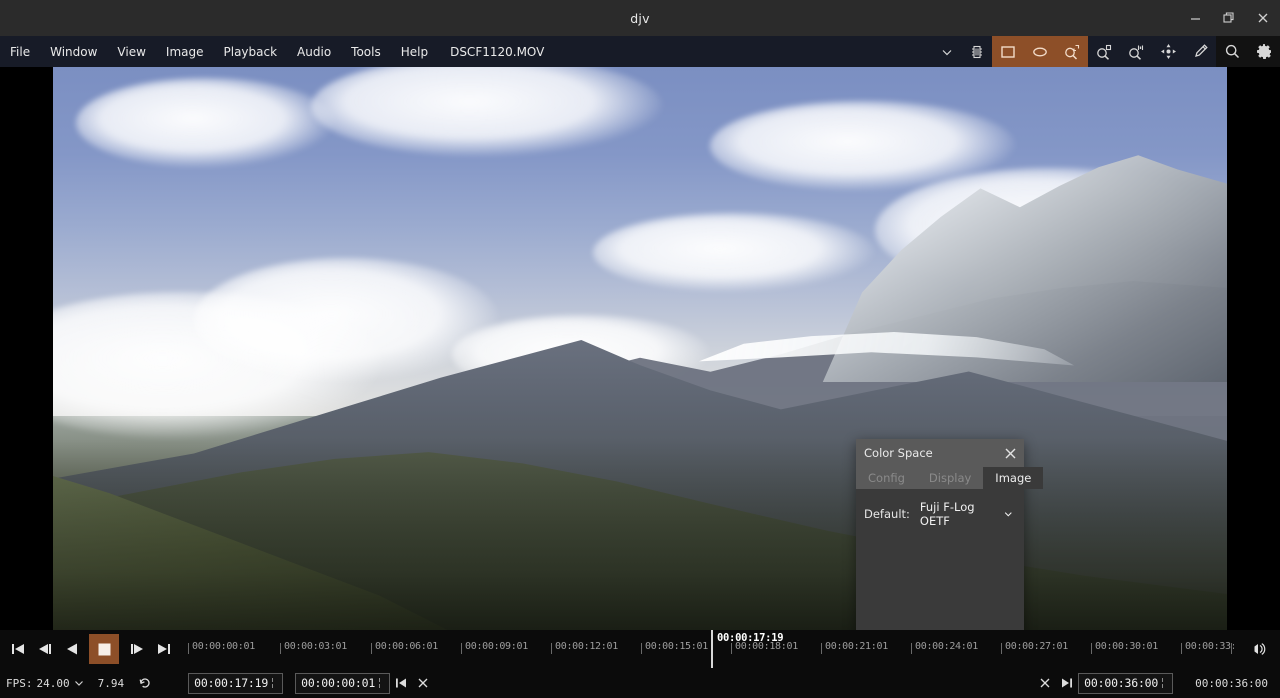 This screenshot has width=1280, height=698. I want to click on toolbar, so click(1106, 51).